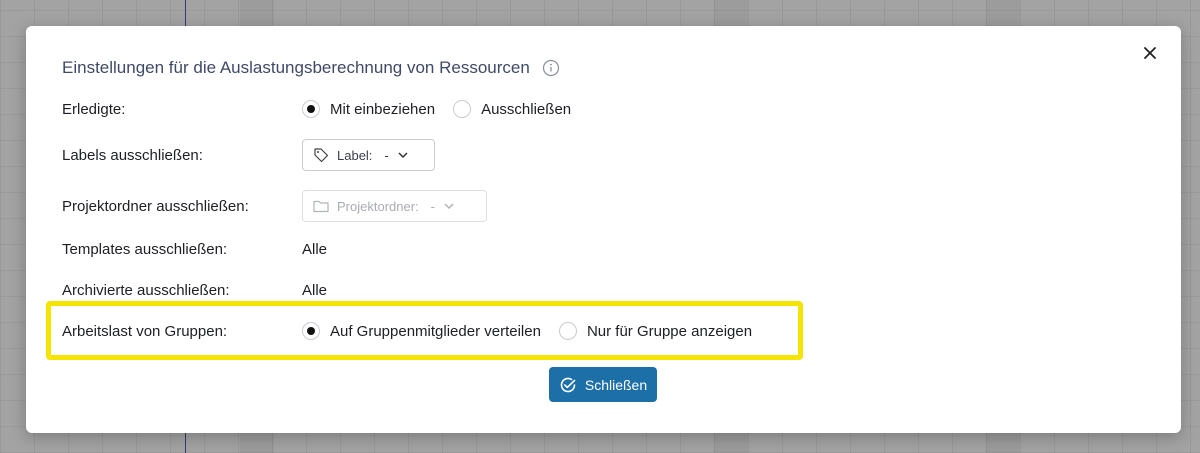 The width and height of the screenshot is (1200, 453). Describe the element at coordinates (145, 331) in the screenshot. I see `row-label: Arbeitslast von Gruppen:` at that location.